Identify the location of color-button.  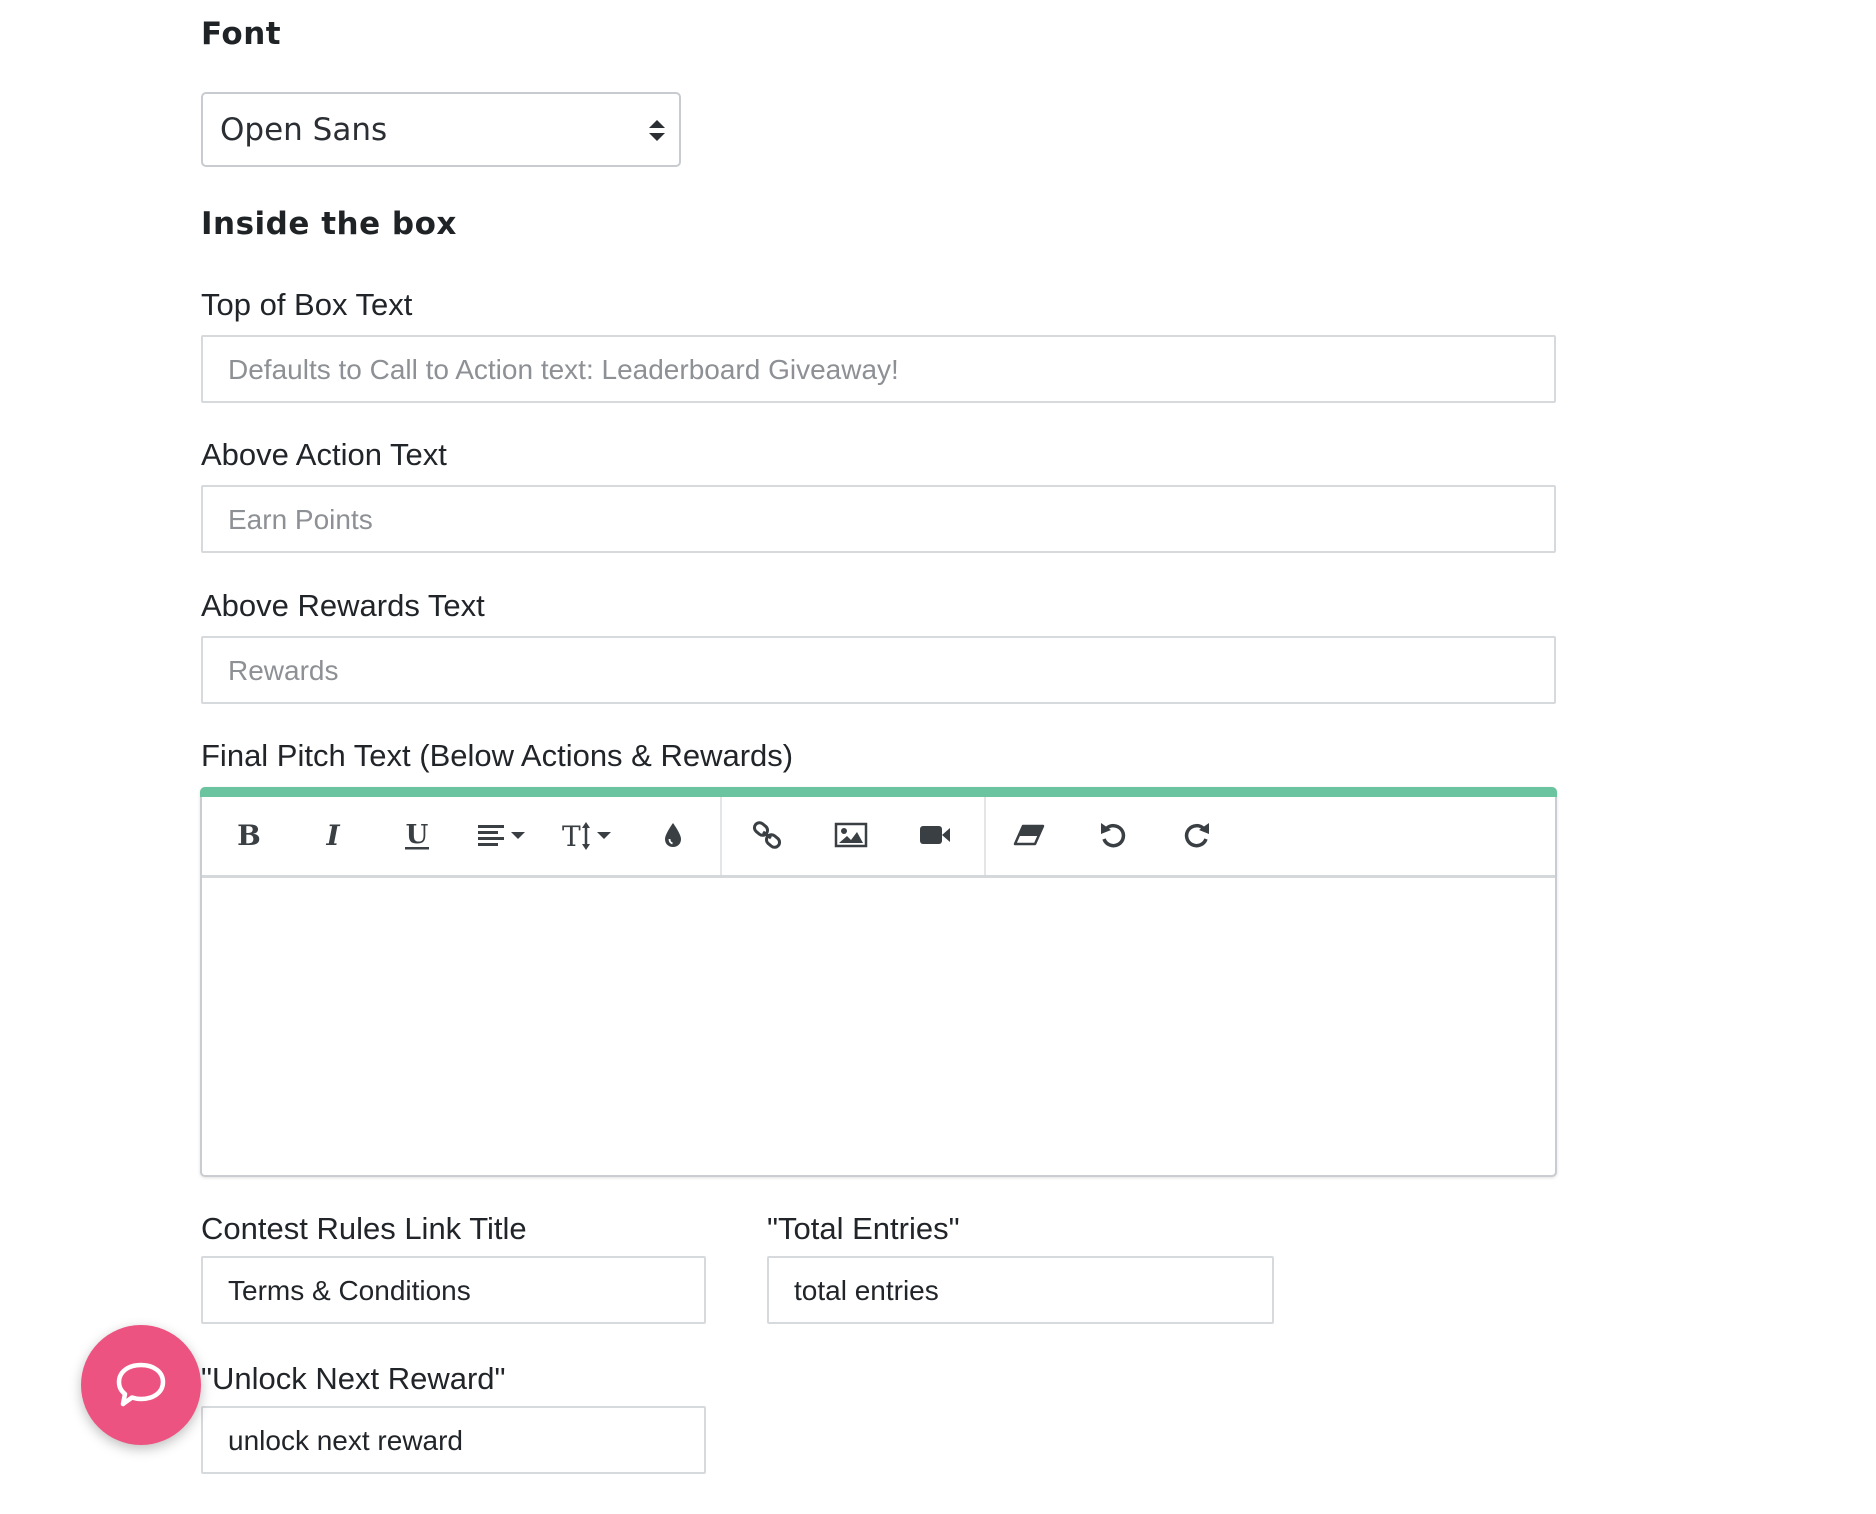
(673, 835).